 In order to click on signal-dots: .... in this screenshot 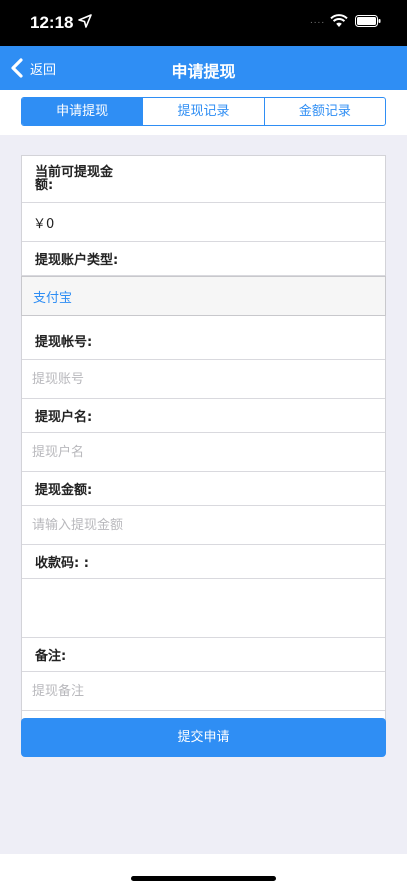, I will do `click(318, 20)`.